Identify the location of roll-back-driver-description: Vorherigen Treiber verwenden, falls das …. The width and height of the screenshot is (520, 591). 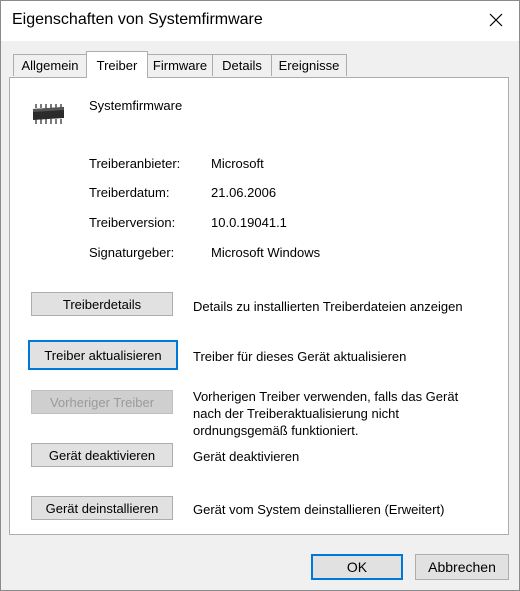
(325, 413).